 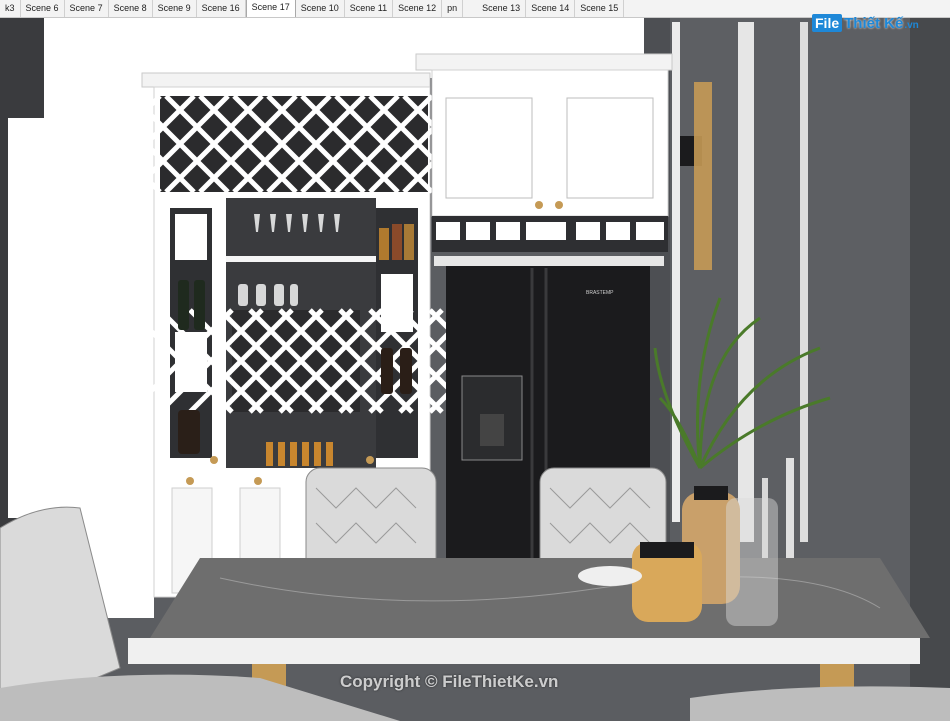 What do you see at coordinates (418, 8) in the screenshot?
I see `scene-tab: Scene 12` at bounding box center [418, 8].